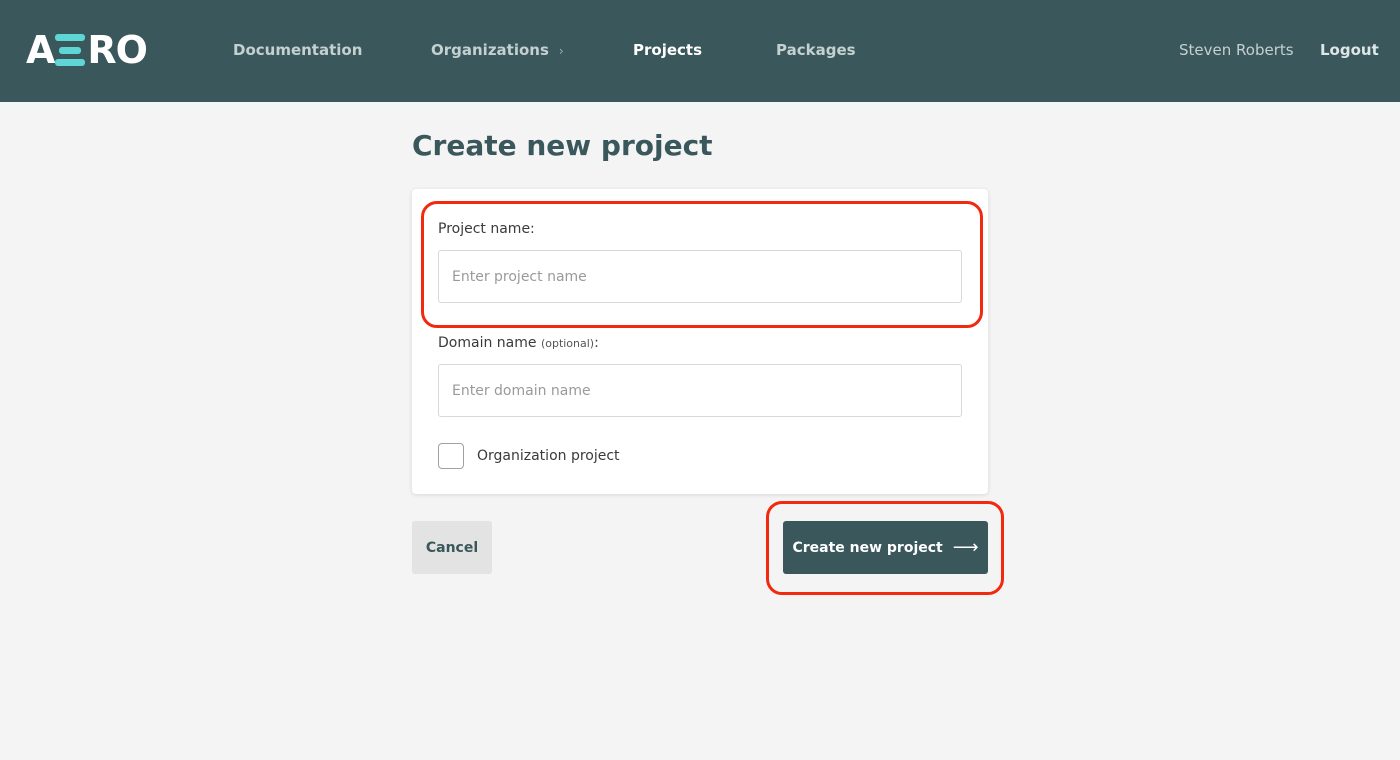 Image resolution: width=1400 pixels, height=760 pixels. Describe the element at coordinates (117, 50) in the screenshot. I see `logo-letters-ro: RO` at that location.